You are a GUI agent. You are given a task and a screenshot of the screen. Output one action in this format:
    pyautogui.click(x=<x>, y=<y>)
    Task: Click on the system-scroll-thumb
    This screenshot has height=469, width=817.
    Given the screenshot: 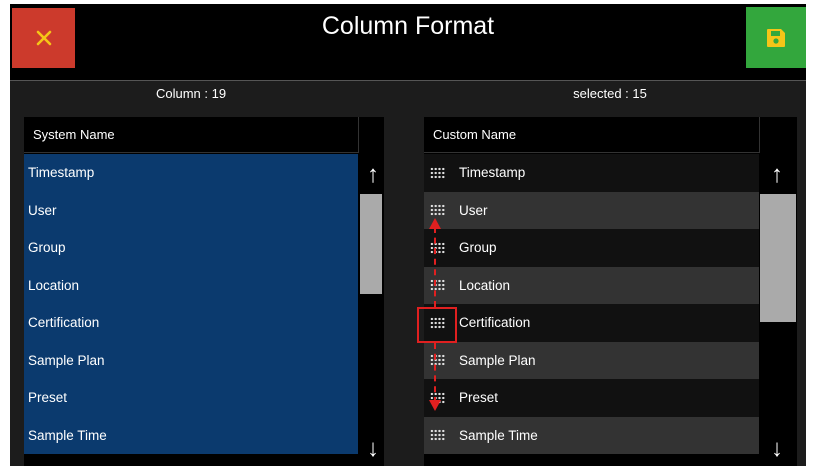 What is the action you would take?
    pyautogui.click(x=371, y=244)
    